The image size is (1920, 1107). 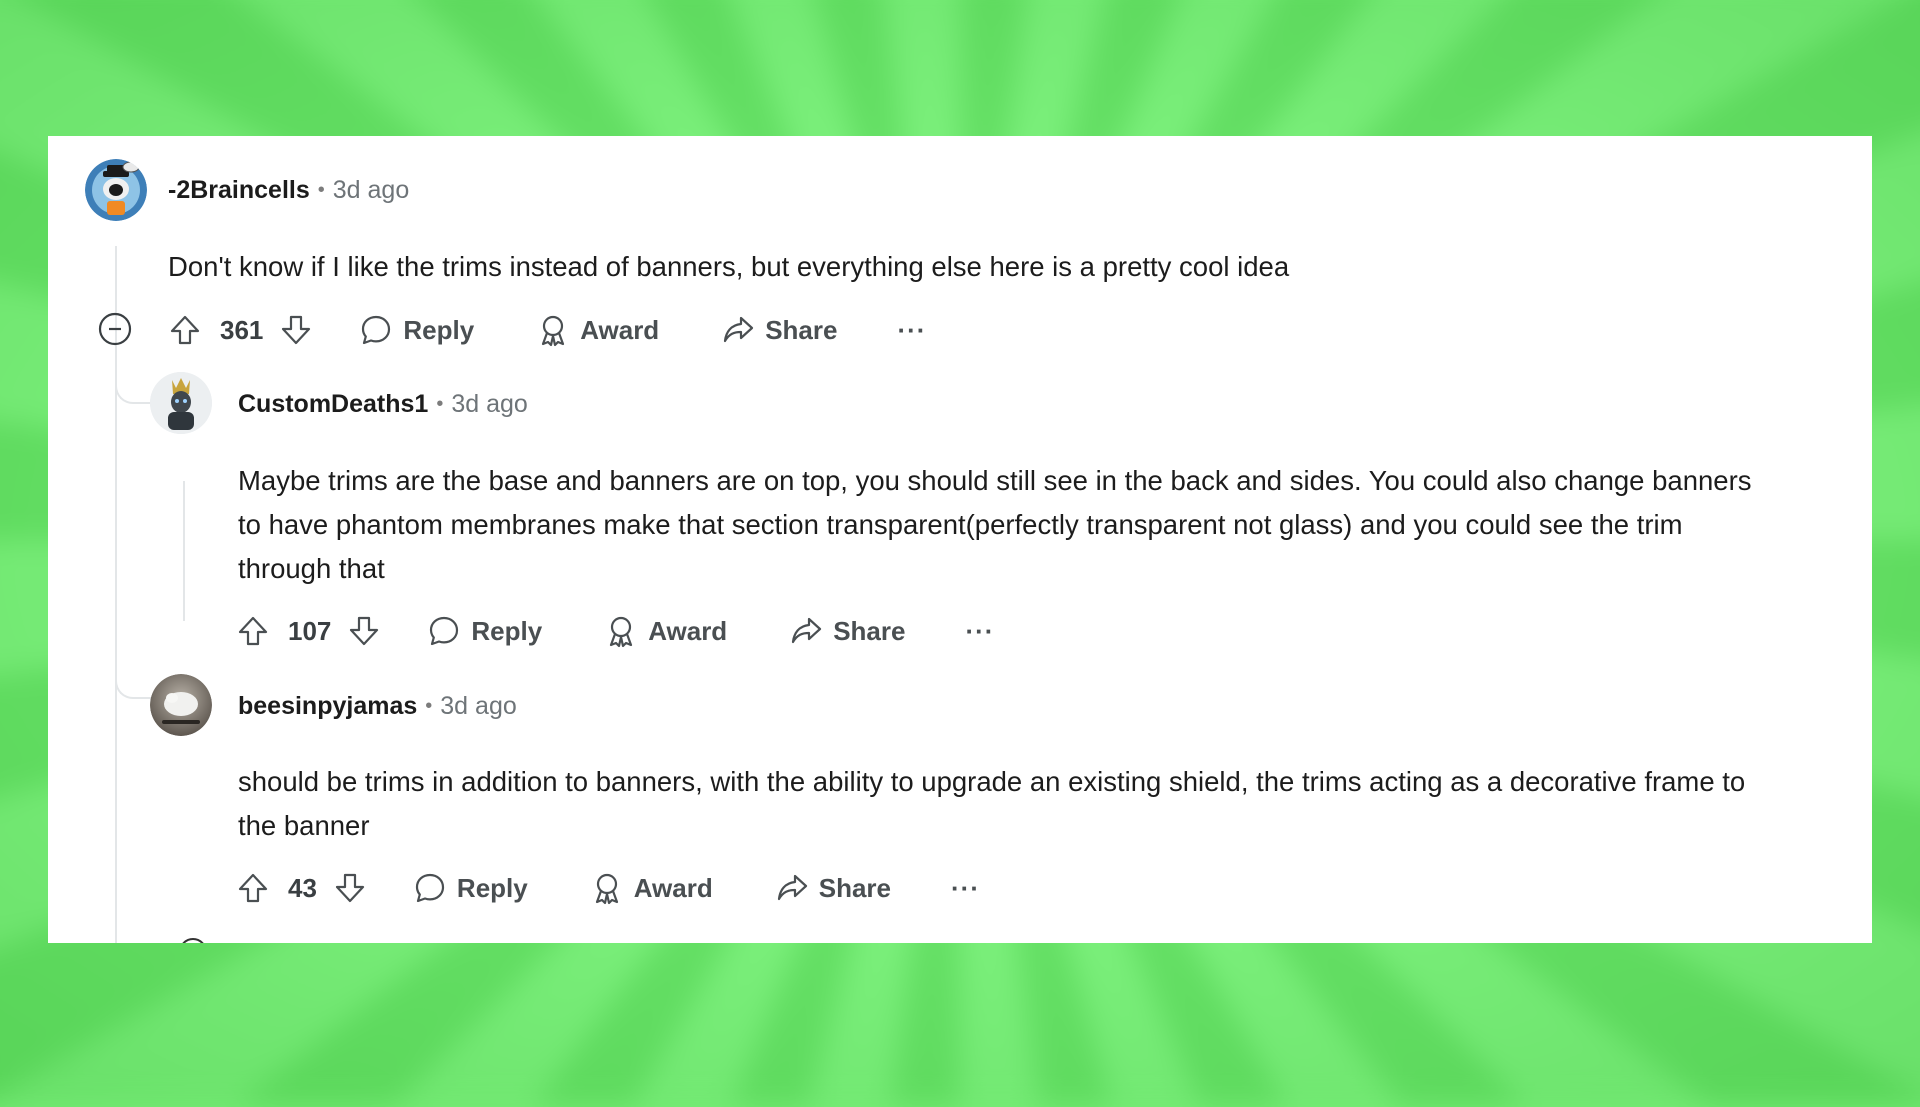 I want to click on username: -2Braincells, so click(x=239, y=190).